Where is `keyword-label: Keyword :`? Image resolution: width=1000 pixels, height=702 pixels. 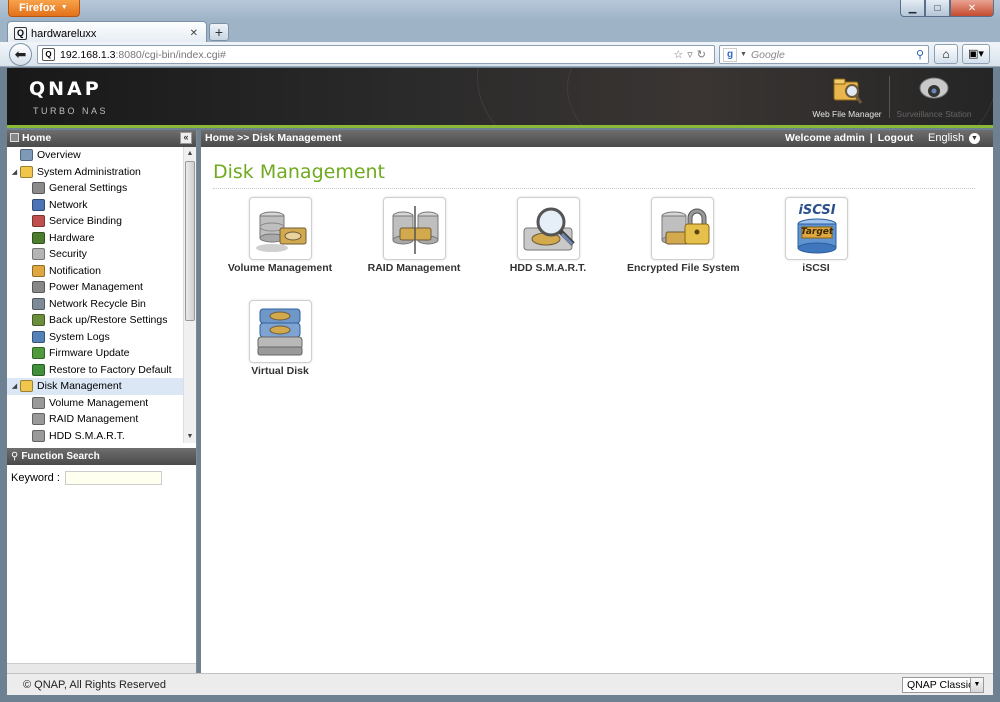 keyword-label: Keyword : is located at coordinates (35, 478).